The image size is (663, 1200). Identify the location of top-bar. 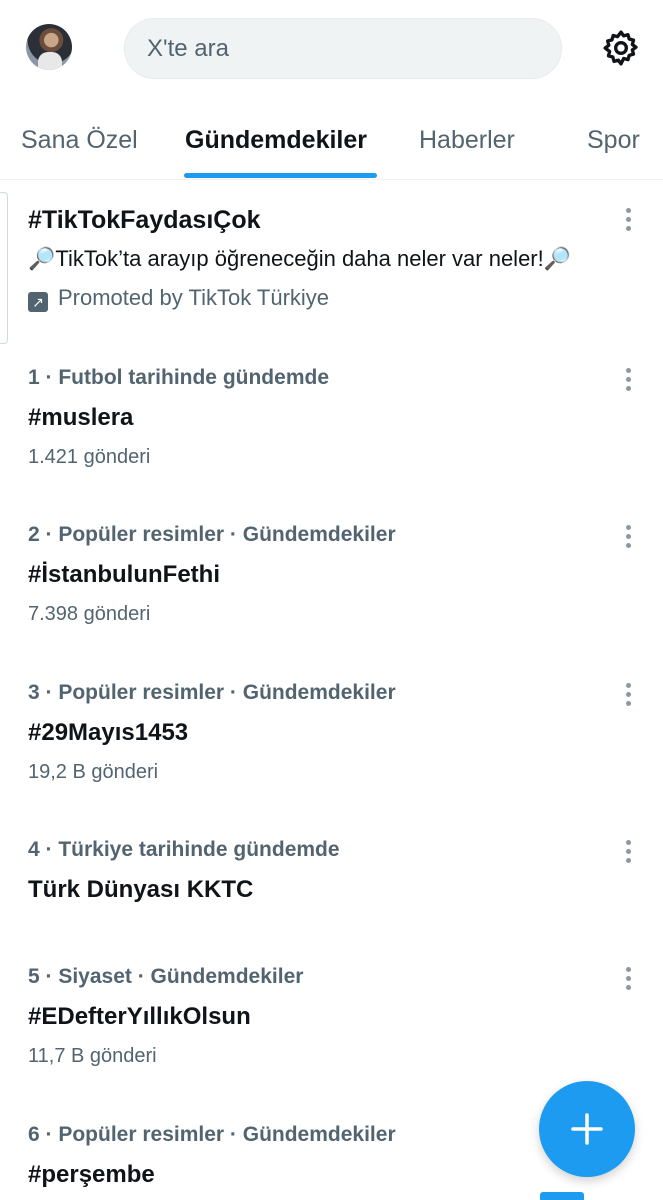
(331, 50).